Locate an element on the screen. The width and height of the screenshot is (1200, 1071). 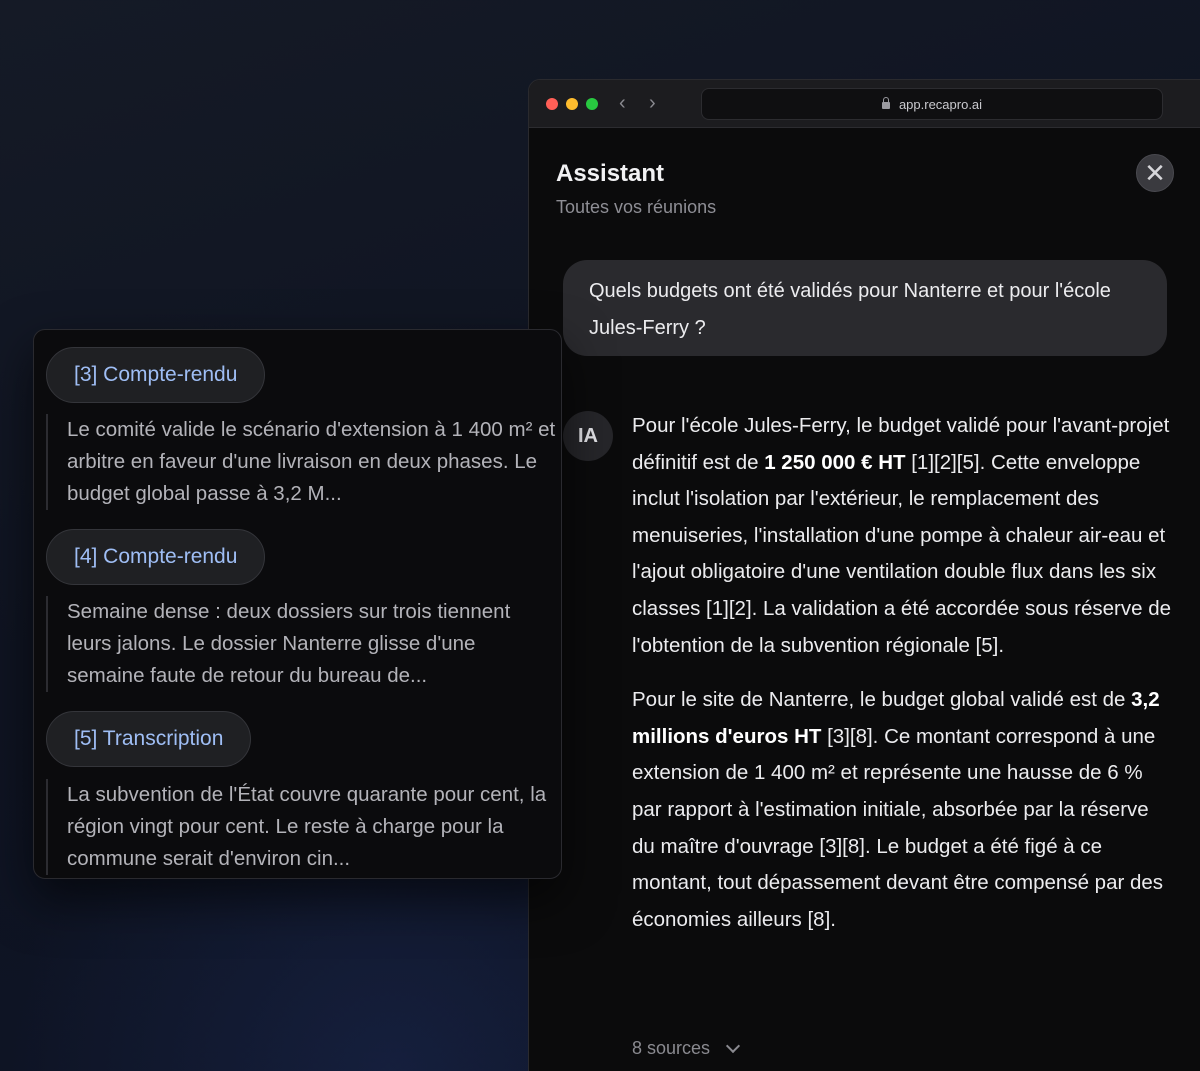
sources-toggle-label: 8 sources is located at coordinates (671, 1048).